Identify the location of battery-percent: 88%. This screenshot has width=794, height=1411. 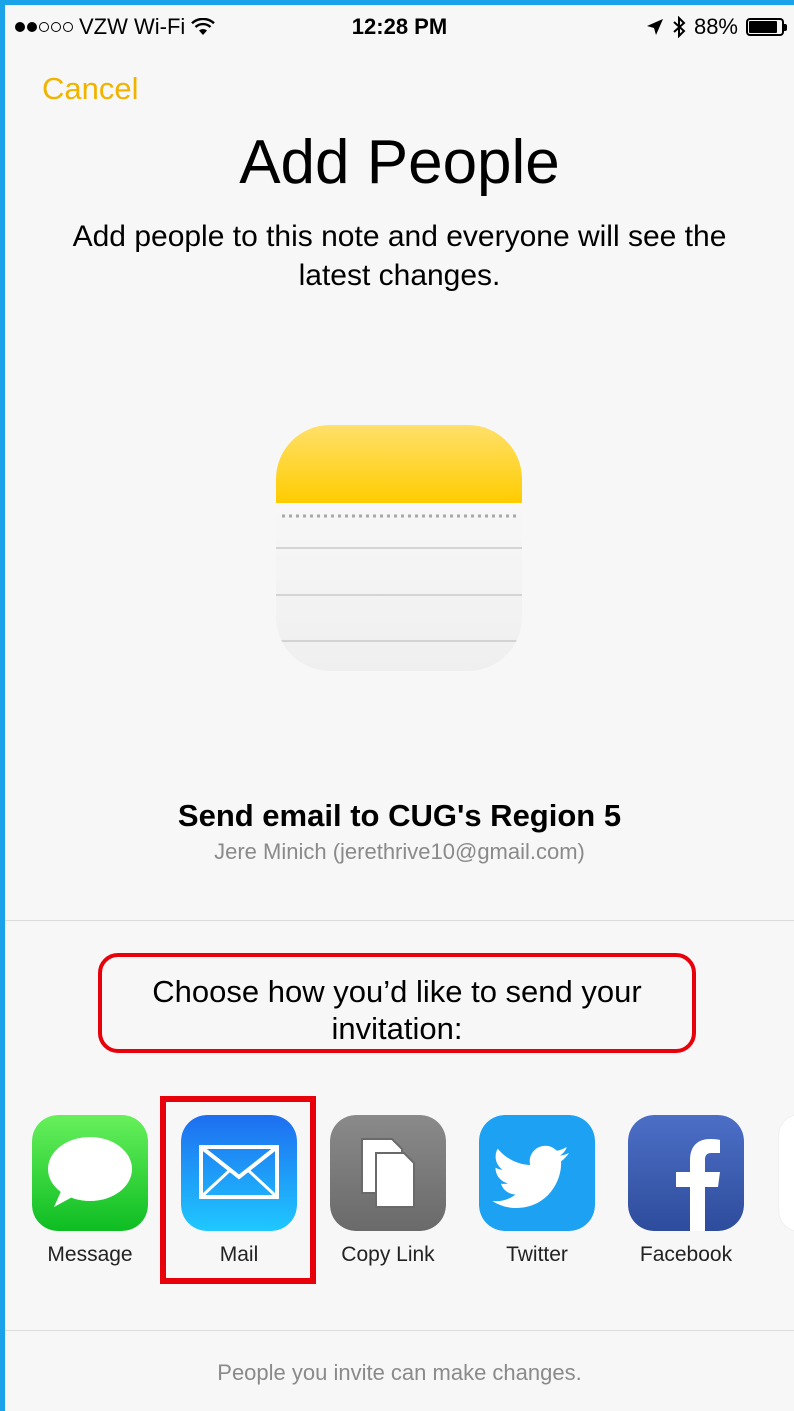
(715, 26).